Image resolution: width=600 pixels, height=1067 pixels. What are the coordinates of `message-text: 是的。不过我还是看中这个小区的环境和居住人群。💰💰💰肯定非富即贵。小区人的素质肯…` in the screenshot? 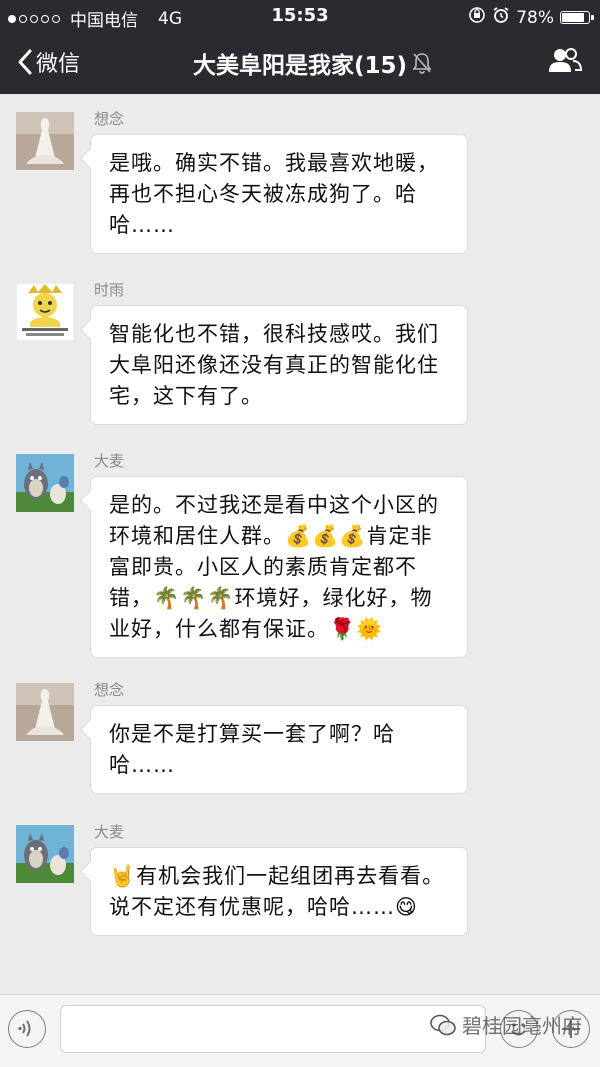 It's located at (274, 567).